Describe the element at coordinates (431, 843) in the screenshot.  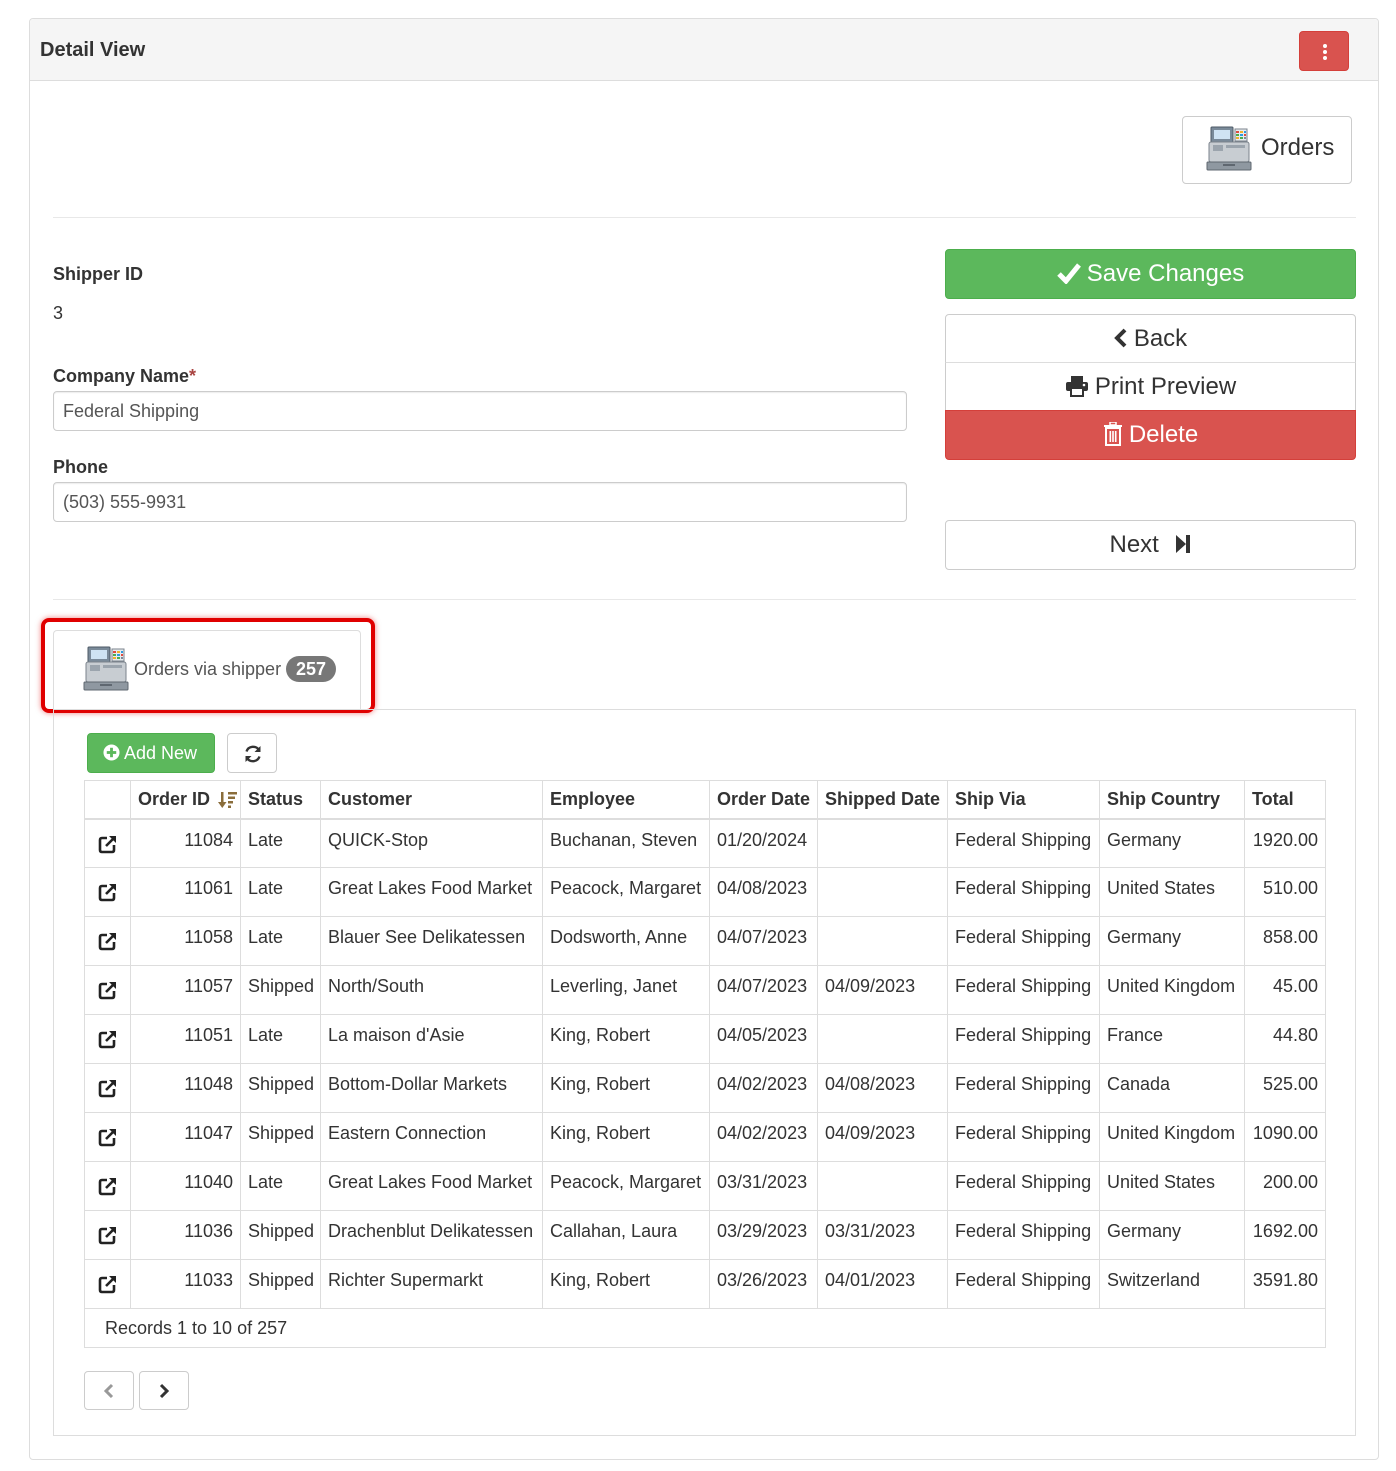
I see `table-cell: QUICK-Stop` at that location.